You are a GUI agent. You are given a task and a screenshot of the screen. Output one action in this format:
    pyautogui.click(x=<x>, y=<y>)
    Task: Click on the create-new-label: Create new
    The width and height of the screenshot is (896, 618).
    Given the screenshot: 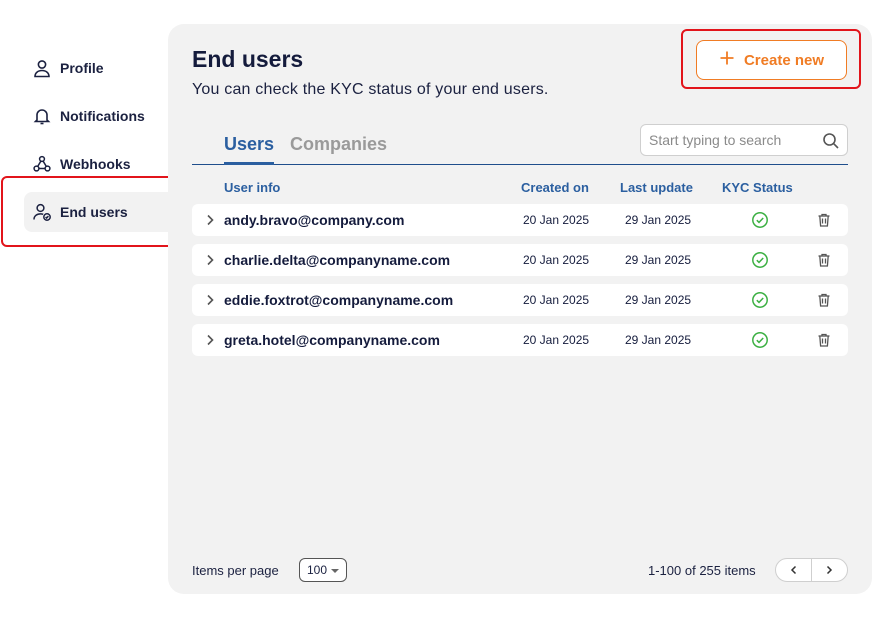 What is the action you would take?
    pyautogui.click(x=784, y=60)
    